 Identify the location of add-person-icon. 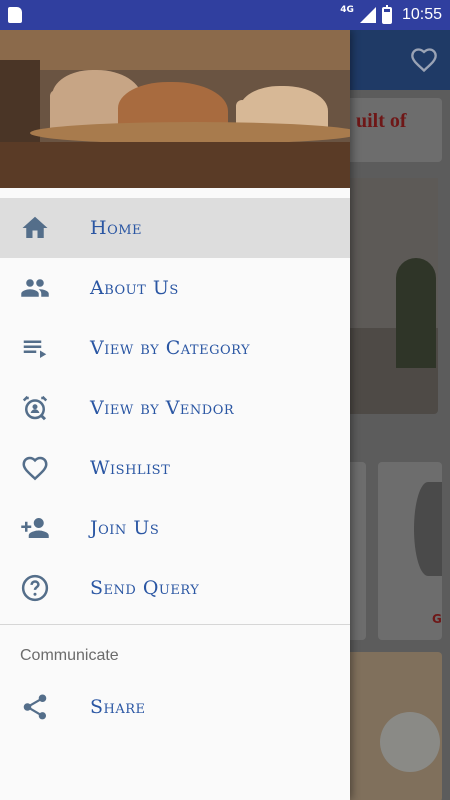
(45, 528).